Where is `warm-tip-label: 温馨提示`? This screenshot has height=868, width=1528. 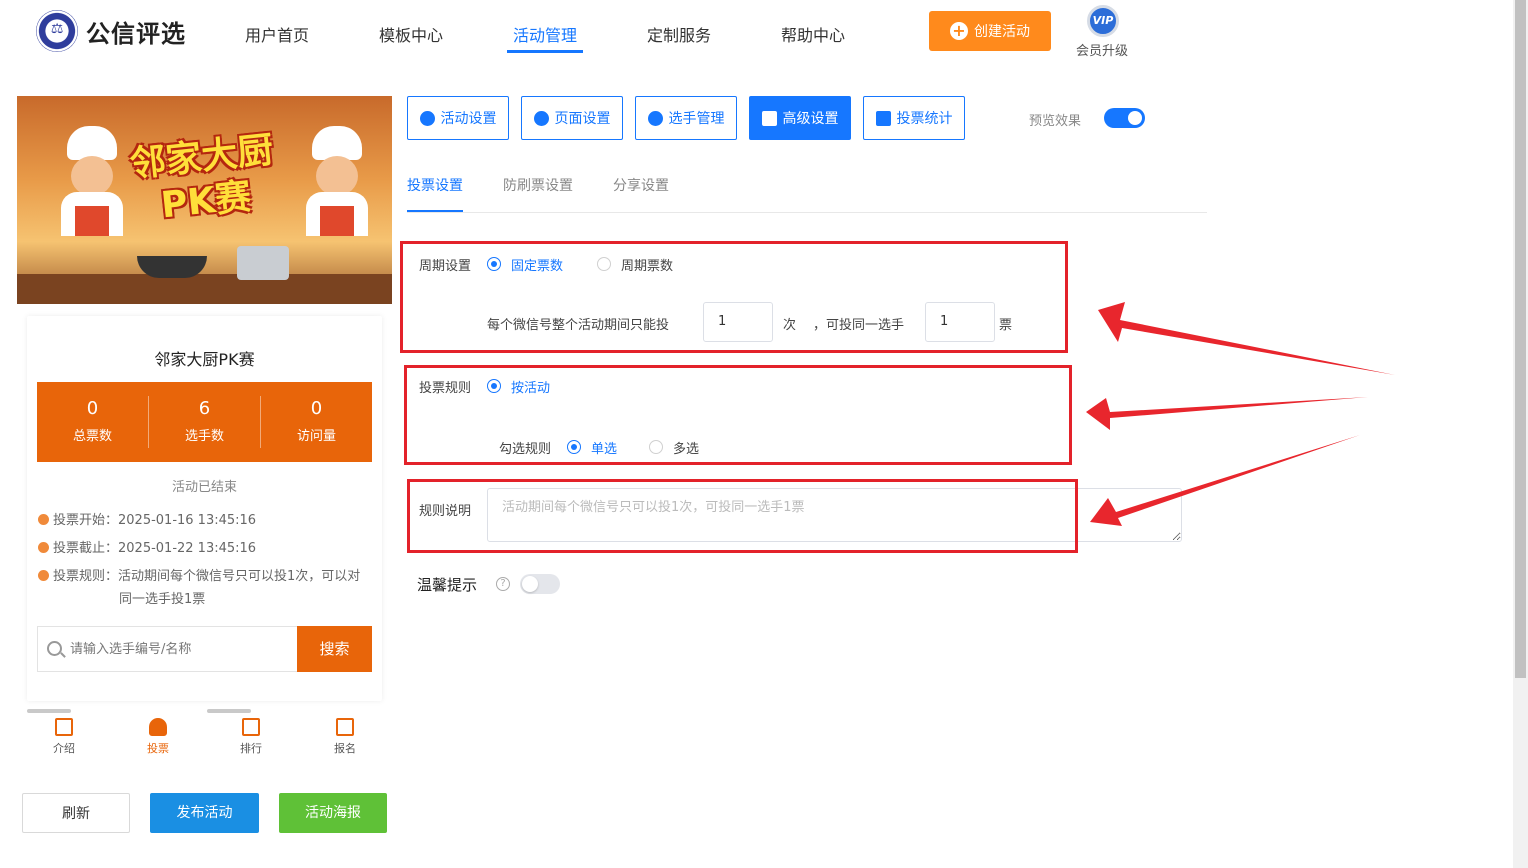 warm-tip-label: 温馨提示 is located at coordinates (447, 585).